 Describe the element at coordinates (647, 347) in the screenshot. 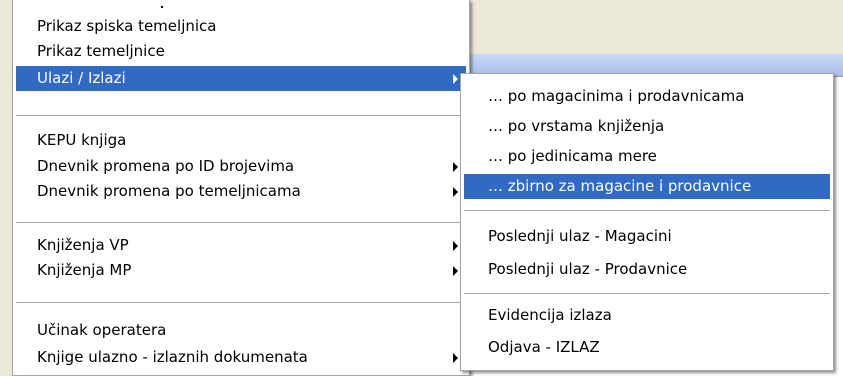

I see `submenu-item-odjava-izlaz: Odjava - IZLAZ` at that location.